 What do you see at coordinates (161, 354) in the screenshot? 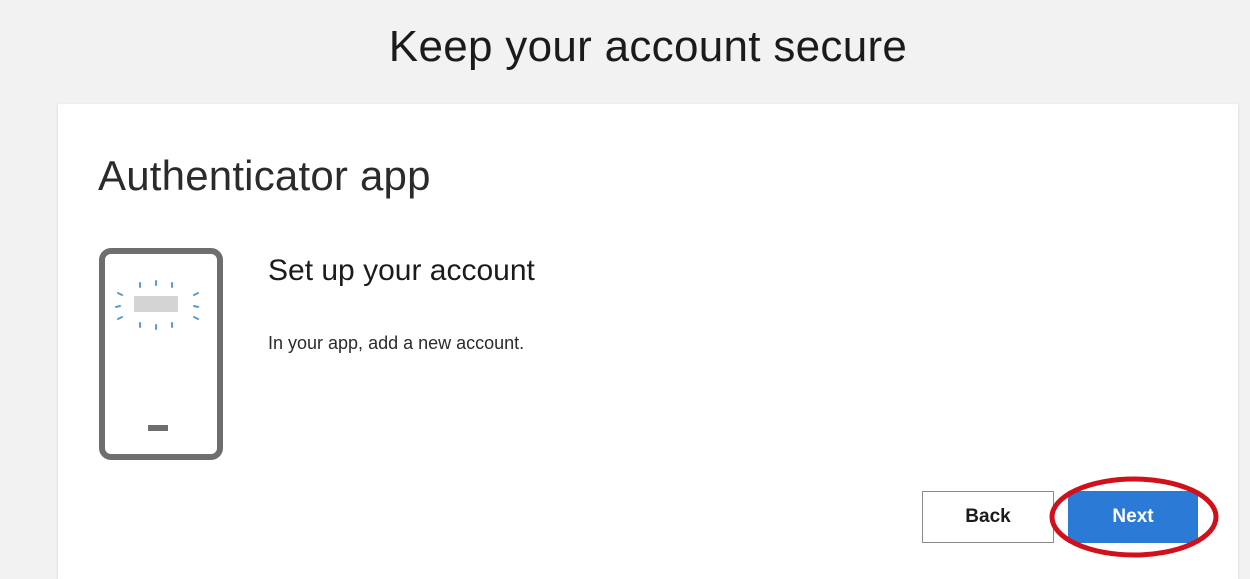
I see `phone-icon` at bounding box center [161, 354].